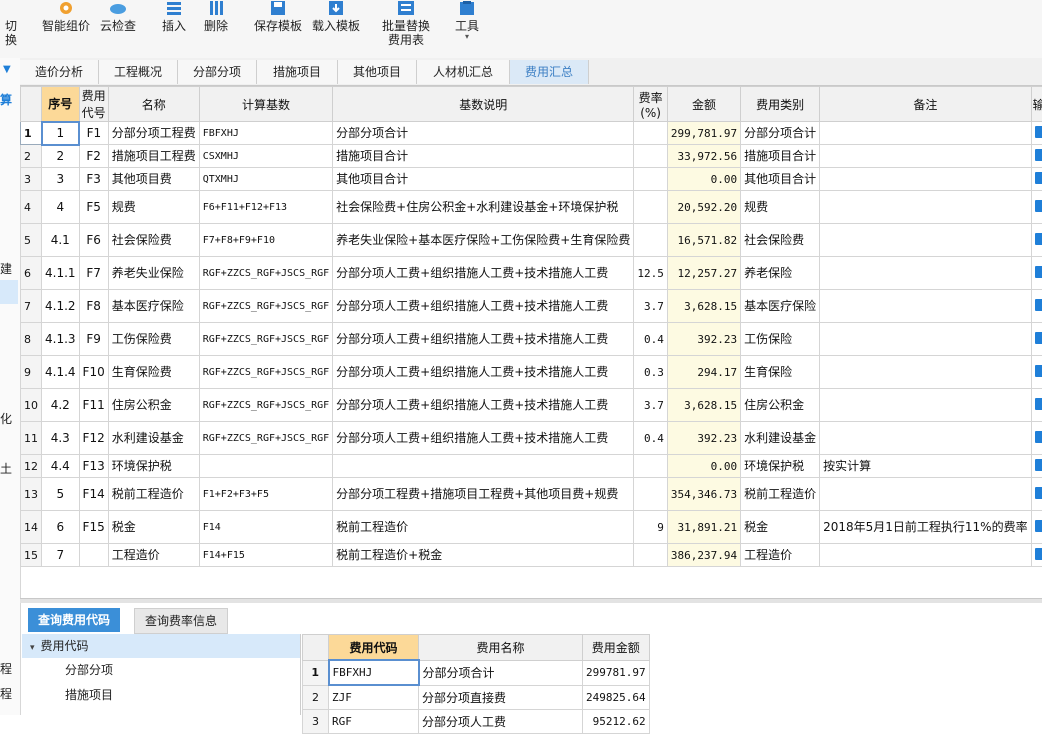 Image resolution: width=1042 pixels, height=734 pixels. What do you see at coordinates (66, 16) in the screenshot?
I see `smart-pricing-button: 智能组价` at bounding box center [66, 16].